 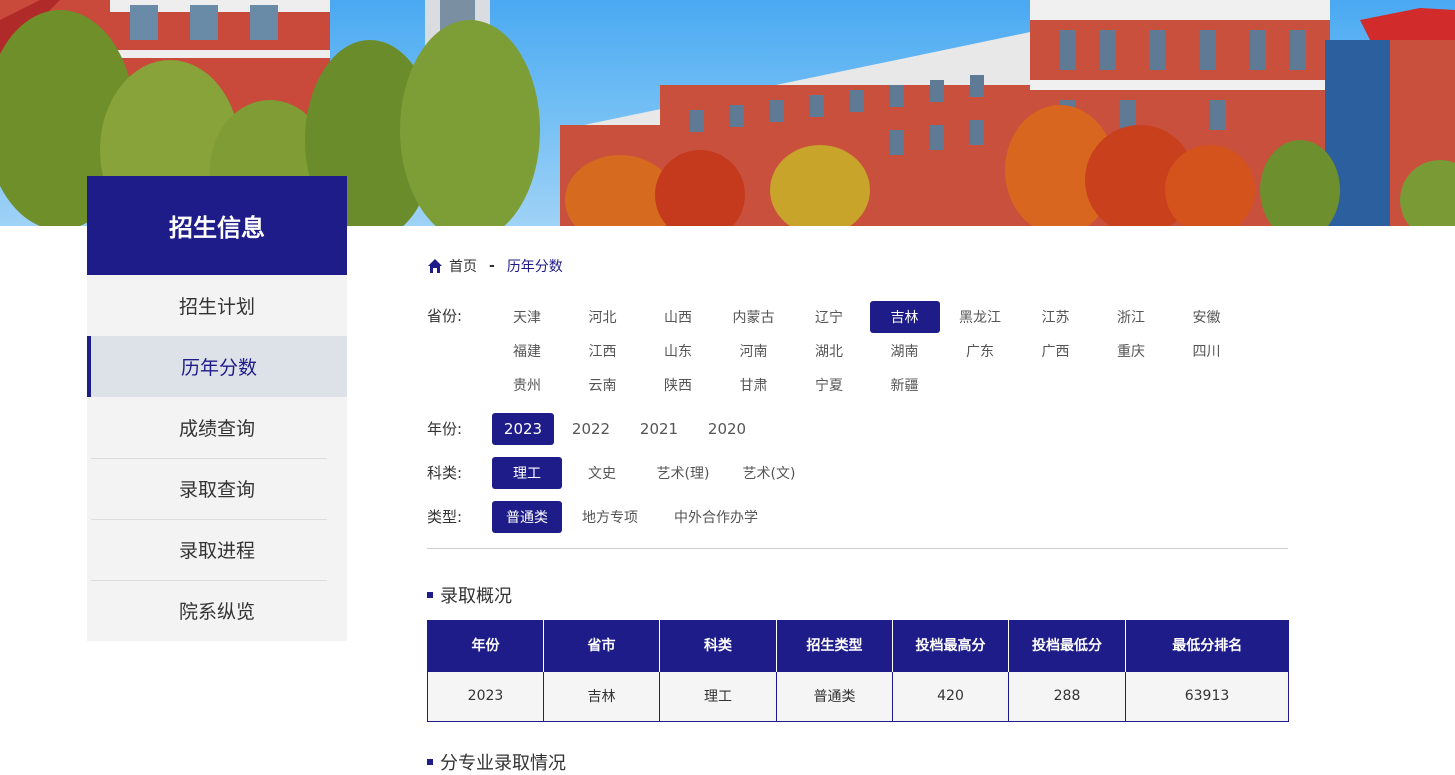 I want to click on cell-province: 吉林, so click(x=601, y=696).